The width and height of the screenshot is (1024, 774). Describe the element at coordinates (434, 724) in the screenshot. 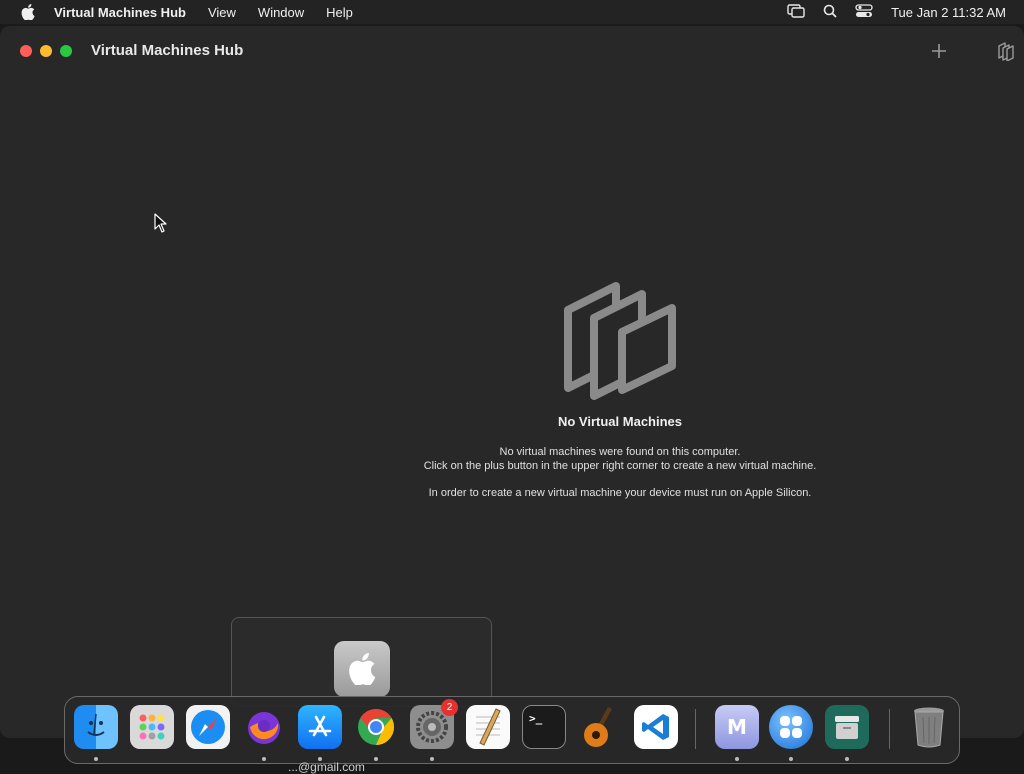

I see `system-settings-icon: 2` at that location.